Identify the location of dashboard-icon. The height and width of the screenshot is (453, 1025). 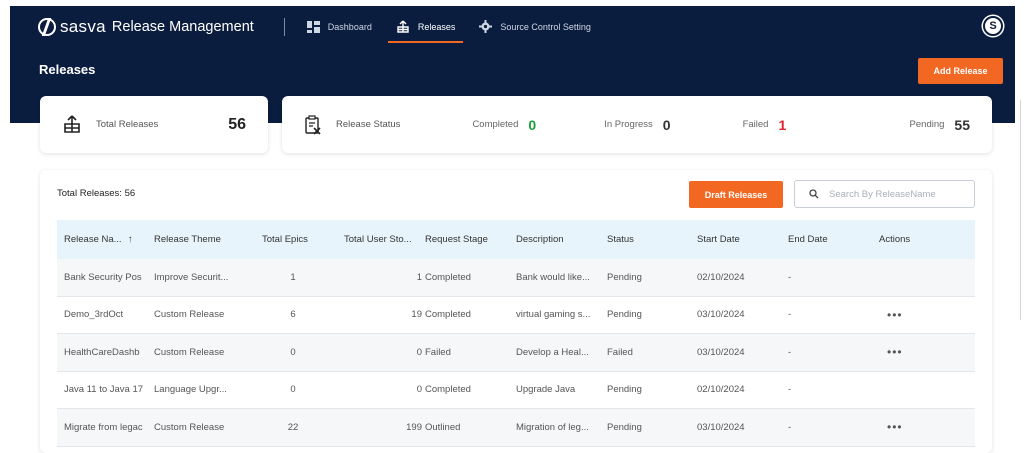
(313, 26).